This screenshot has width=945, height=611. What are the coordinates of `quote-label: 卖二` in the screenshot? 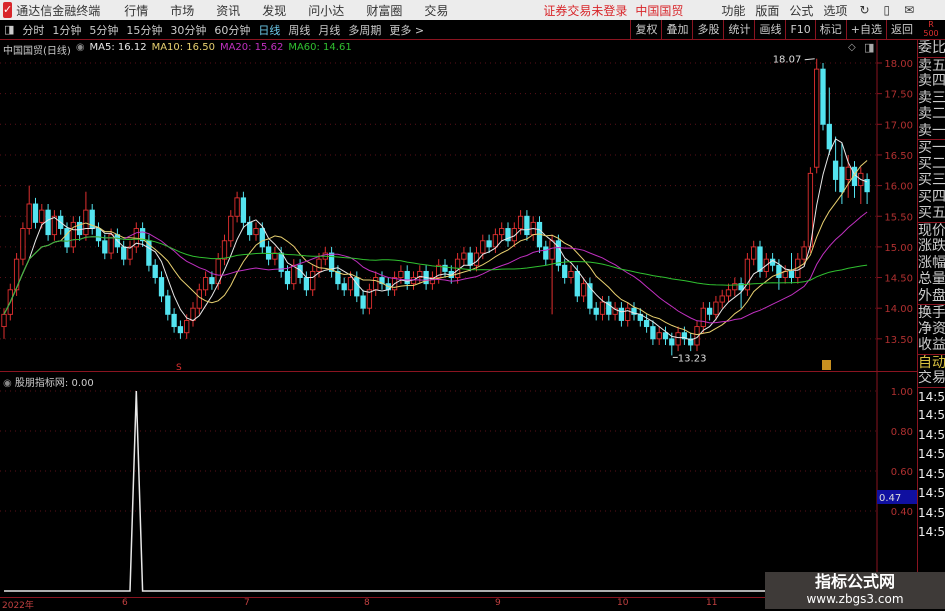 It's located at (931, 114).